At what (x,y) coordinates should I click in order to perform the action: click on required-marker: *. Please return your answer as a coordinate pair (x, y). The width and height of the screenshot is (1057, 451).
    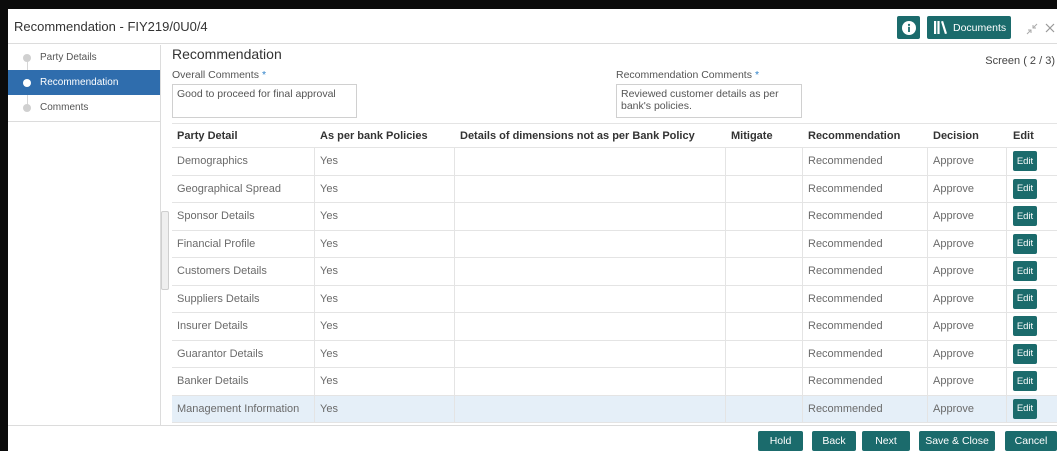
    Looking at the image, I should click on (757, 75).